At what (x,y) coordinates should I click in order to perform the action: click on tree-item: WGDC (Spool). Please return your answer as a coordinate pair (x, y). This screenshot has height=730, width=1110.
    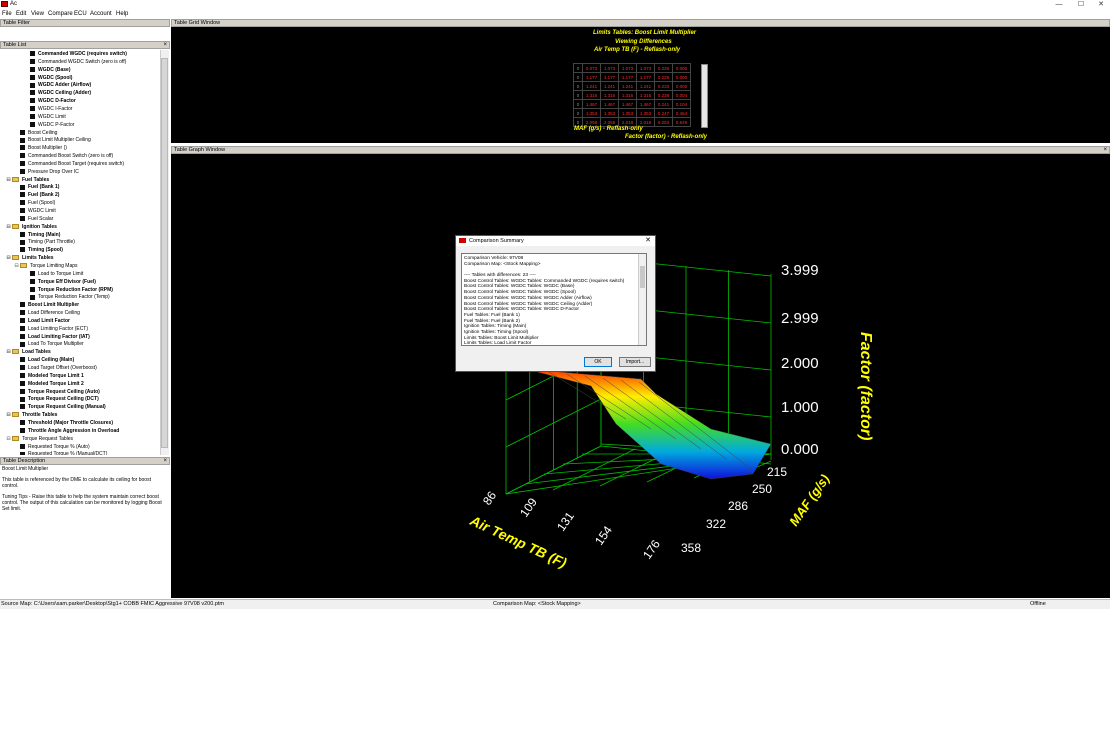
    Looking at the image, I should click on (51, 78).